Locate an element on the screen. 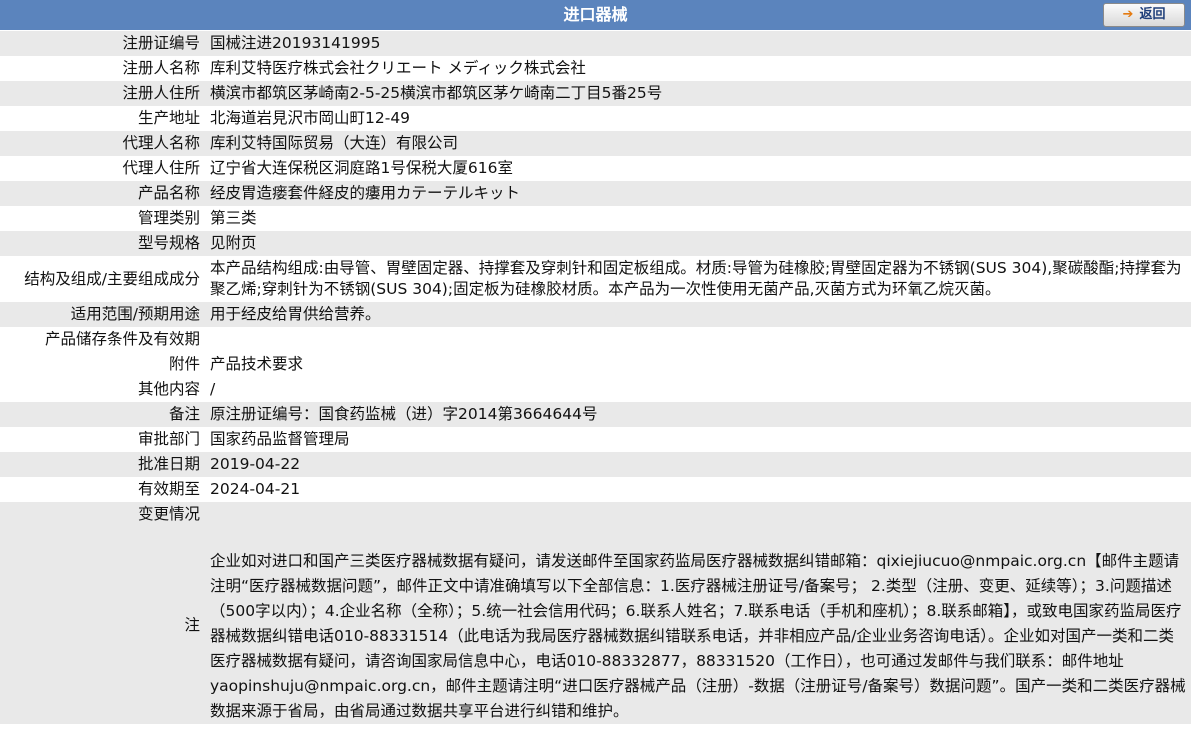  table-row: 注册证编号 国械注进20193141995 is located at coordinates (595, 43).